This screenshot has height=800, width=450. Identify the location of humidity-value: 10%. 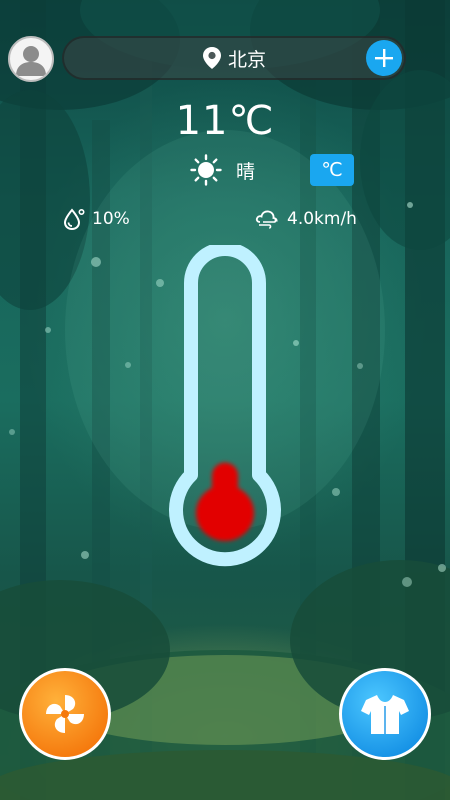
(111, 219).